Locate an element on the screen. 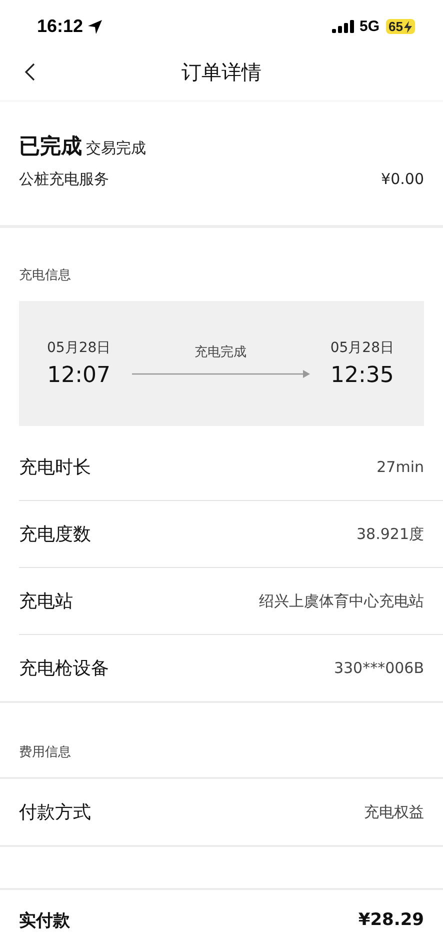 The height and width of the screenshot is (940, 443). row-value: 27min is located at coordinates (400, 467).